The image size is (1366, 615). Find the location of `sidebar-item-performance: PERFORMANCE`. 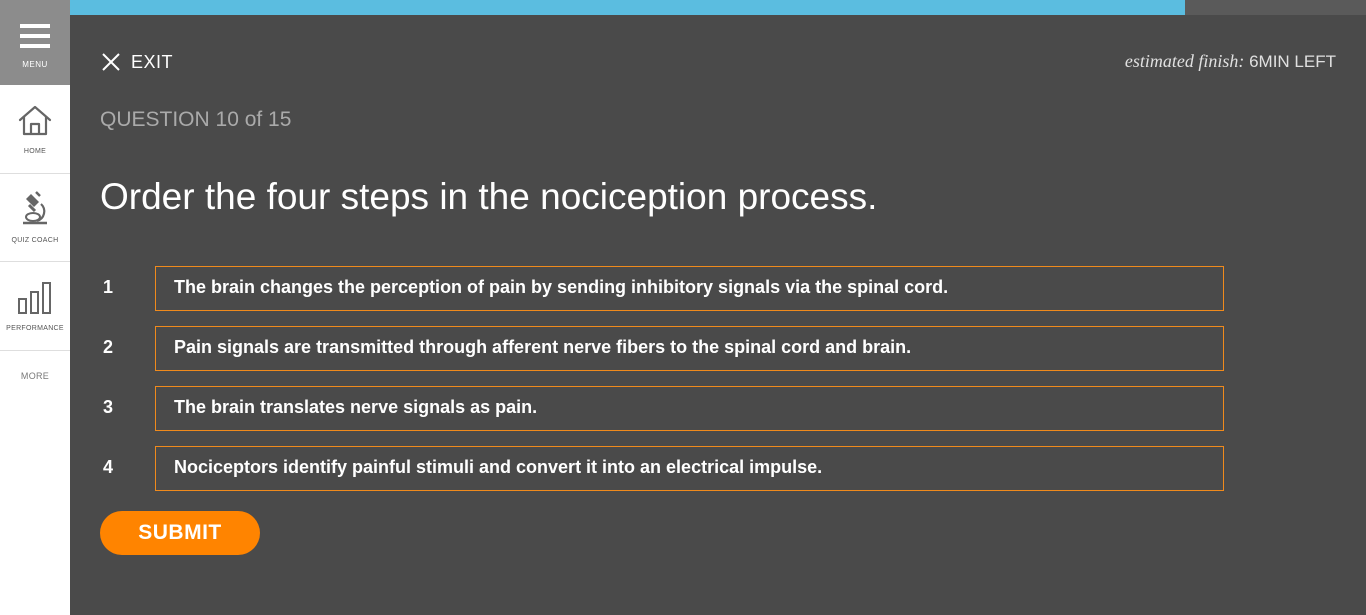

sidebar-item-performance: PERFORMANCE is located at coordinates (35, 306).